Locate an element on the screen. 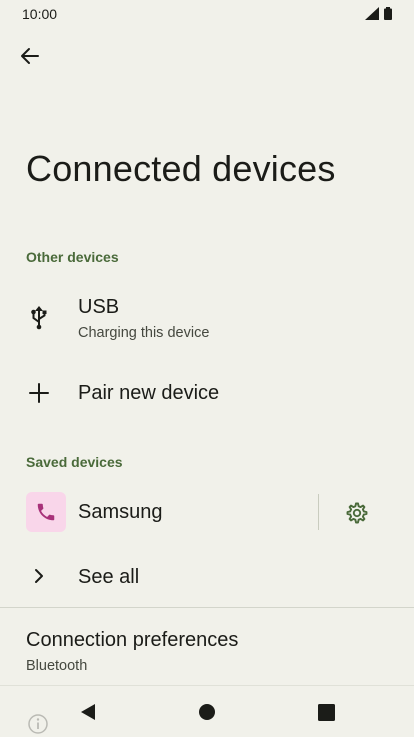 This screenshot has height=737, width=414. page-title: Connected devices is located at coordinates (181, 168).